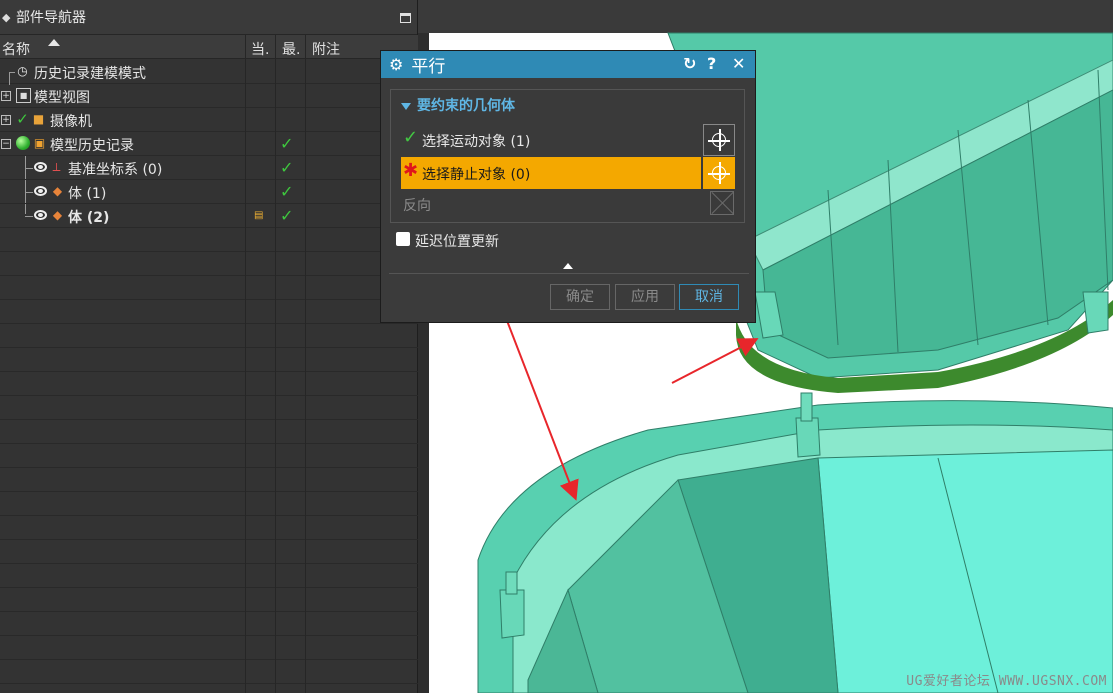 The height and width of the screenshot is (693, 1113). Describe the element at coordinates (209, 47) in the screenshot. I see `column-header: 名称 当. 最. 附注` at that location.